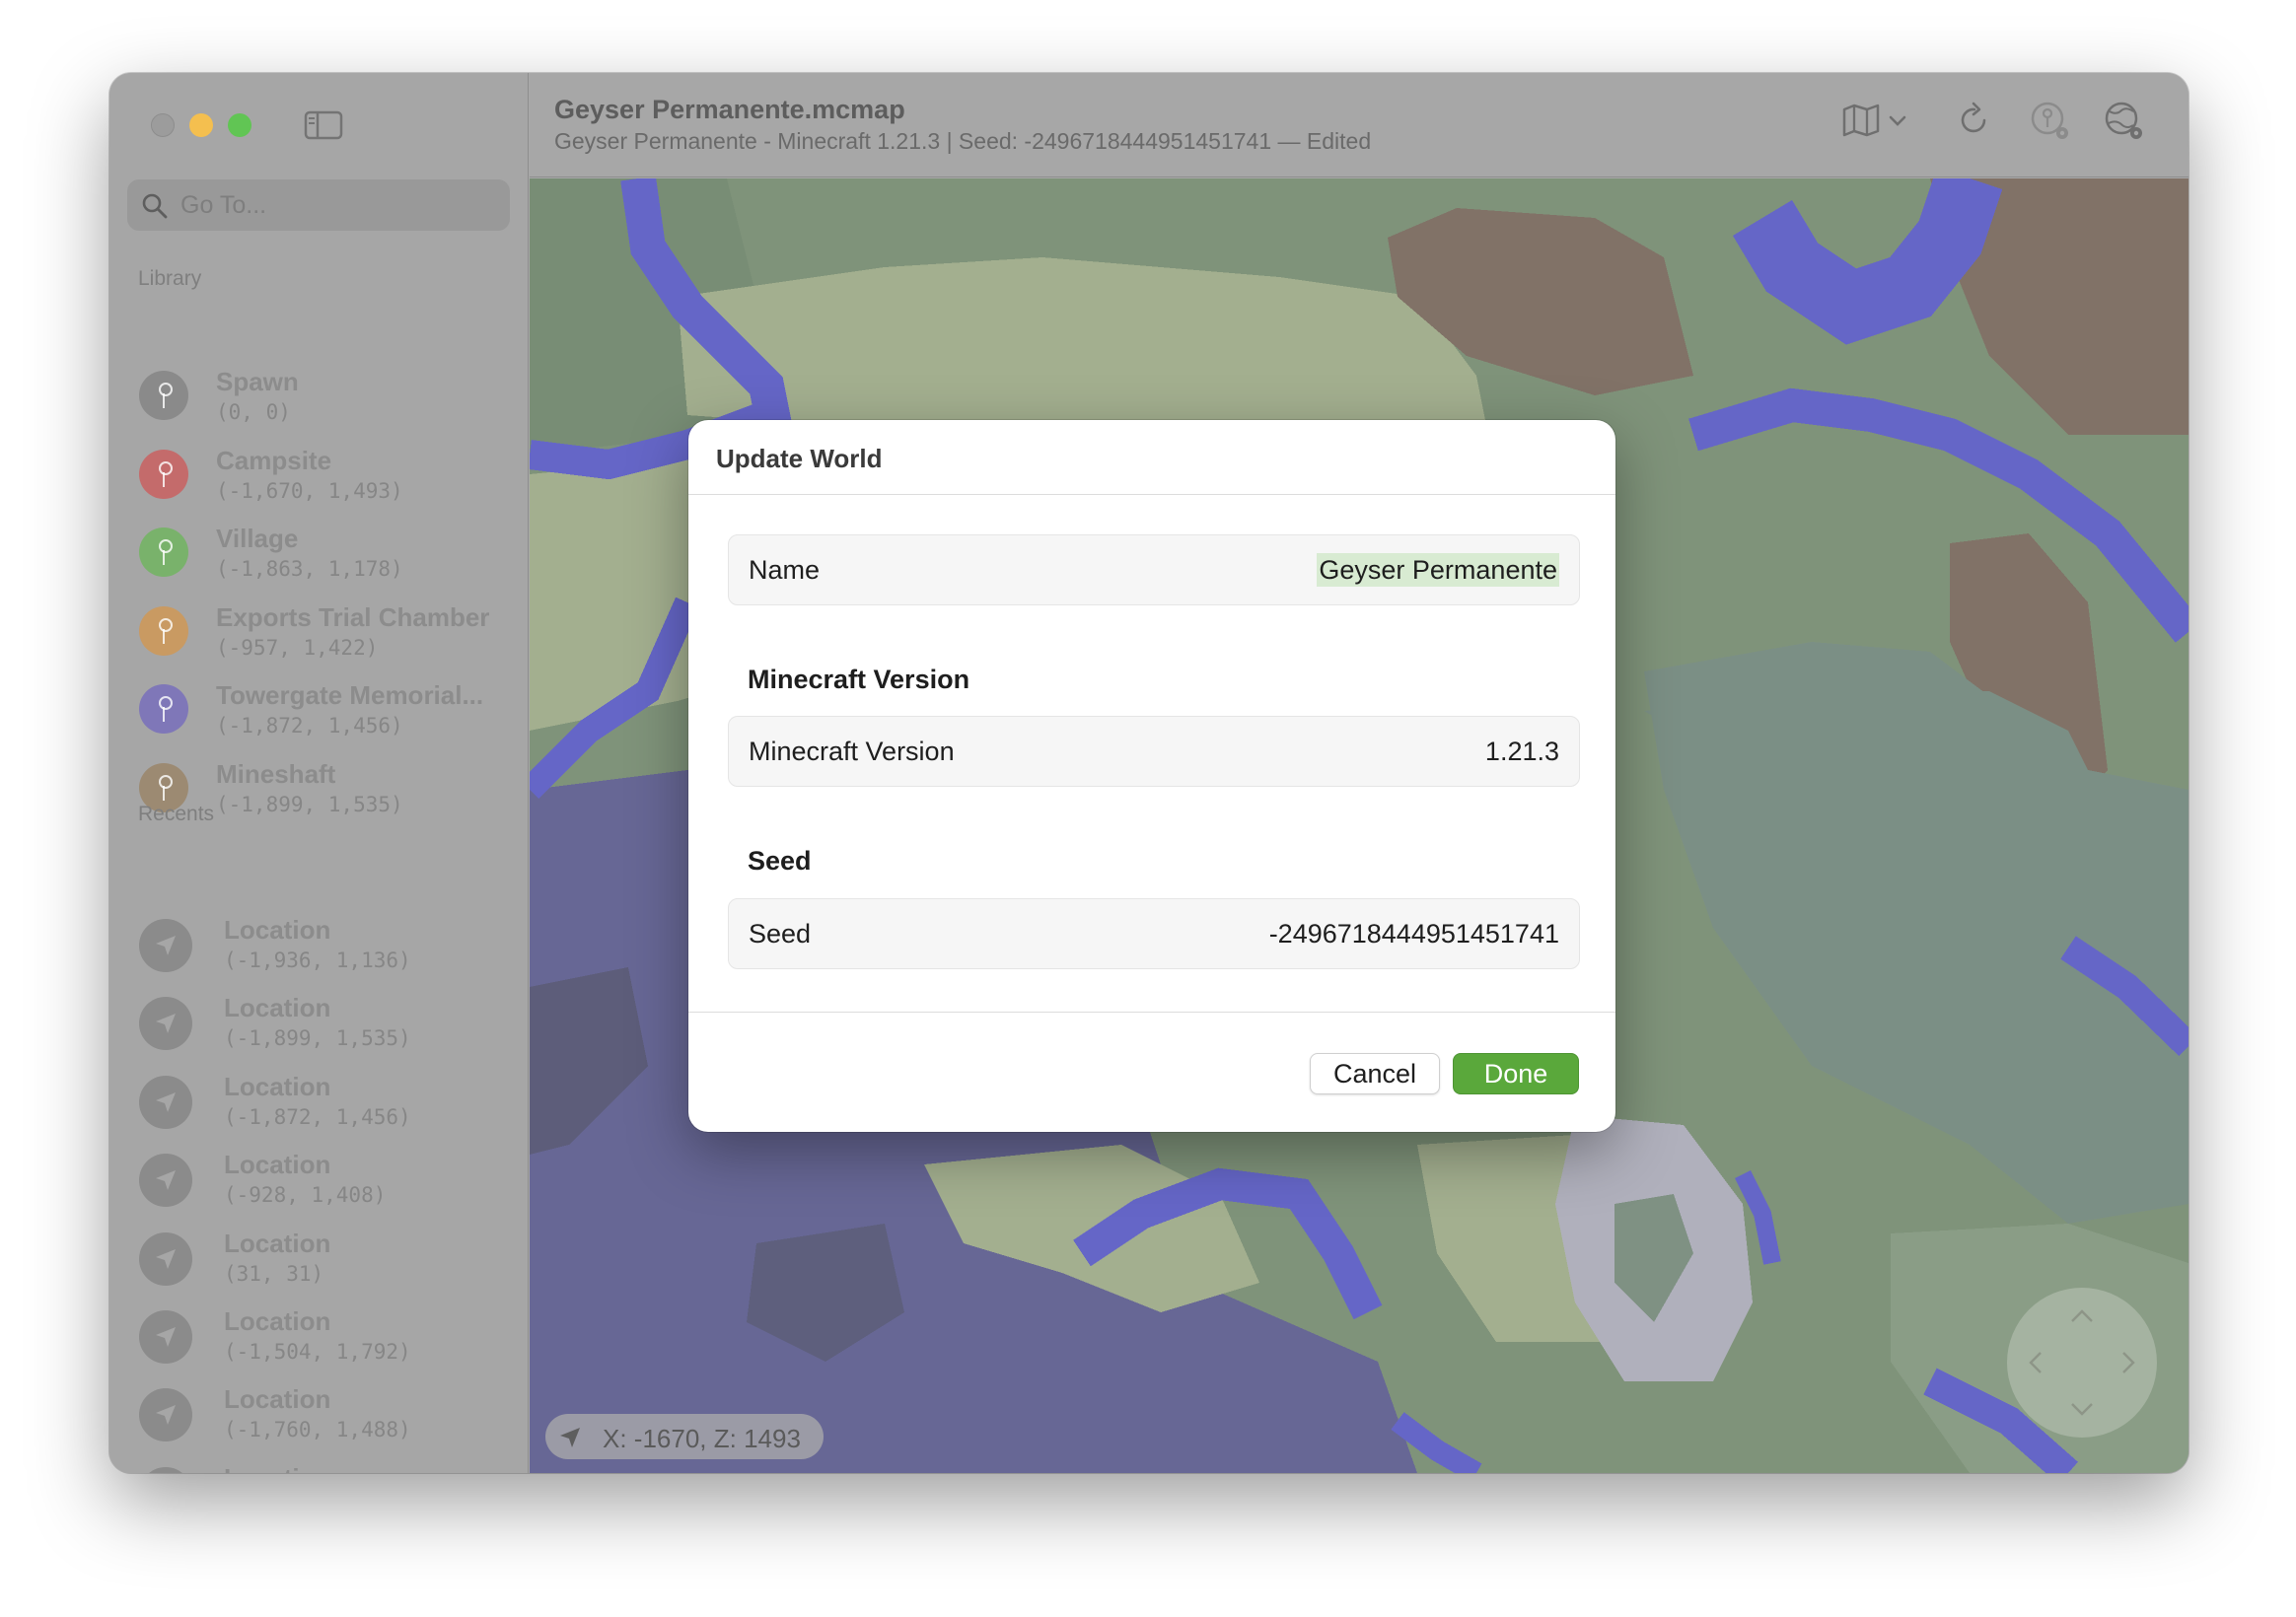 The height and width of the screenshot is (1617, 2296). What do you see at coordinates (155, 206) in the screenshot?
I see `search-icon` at bounding box center [155, 206].